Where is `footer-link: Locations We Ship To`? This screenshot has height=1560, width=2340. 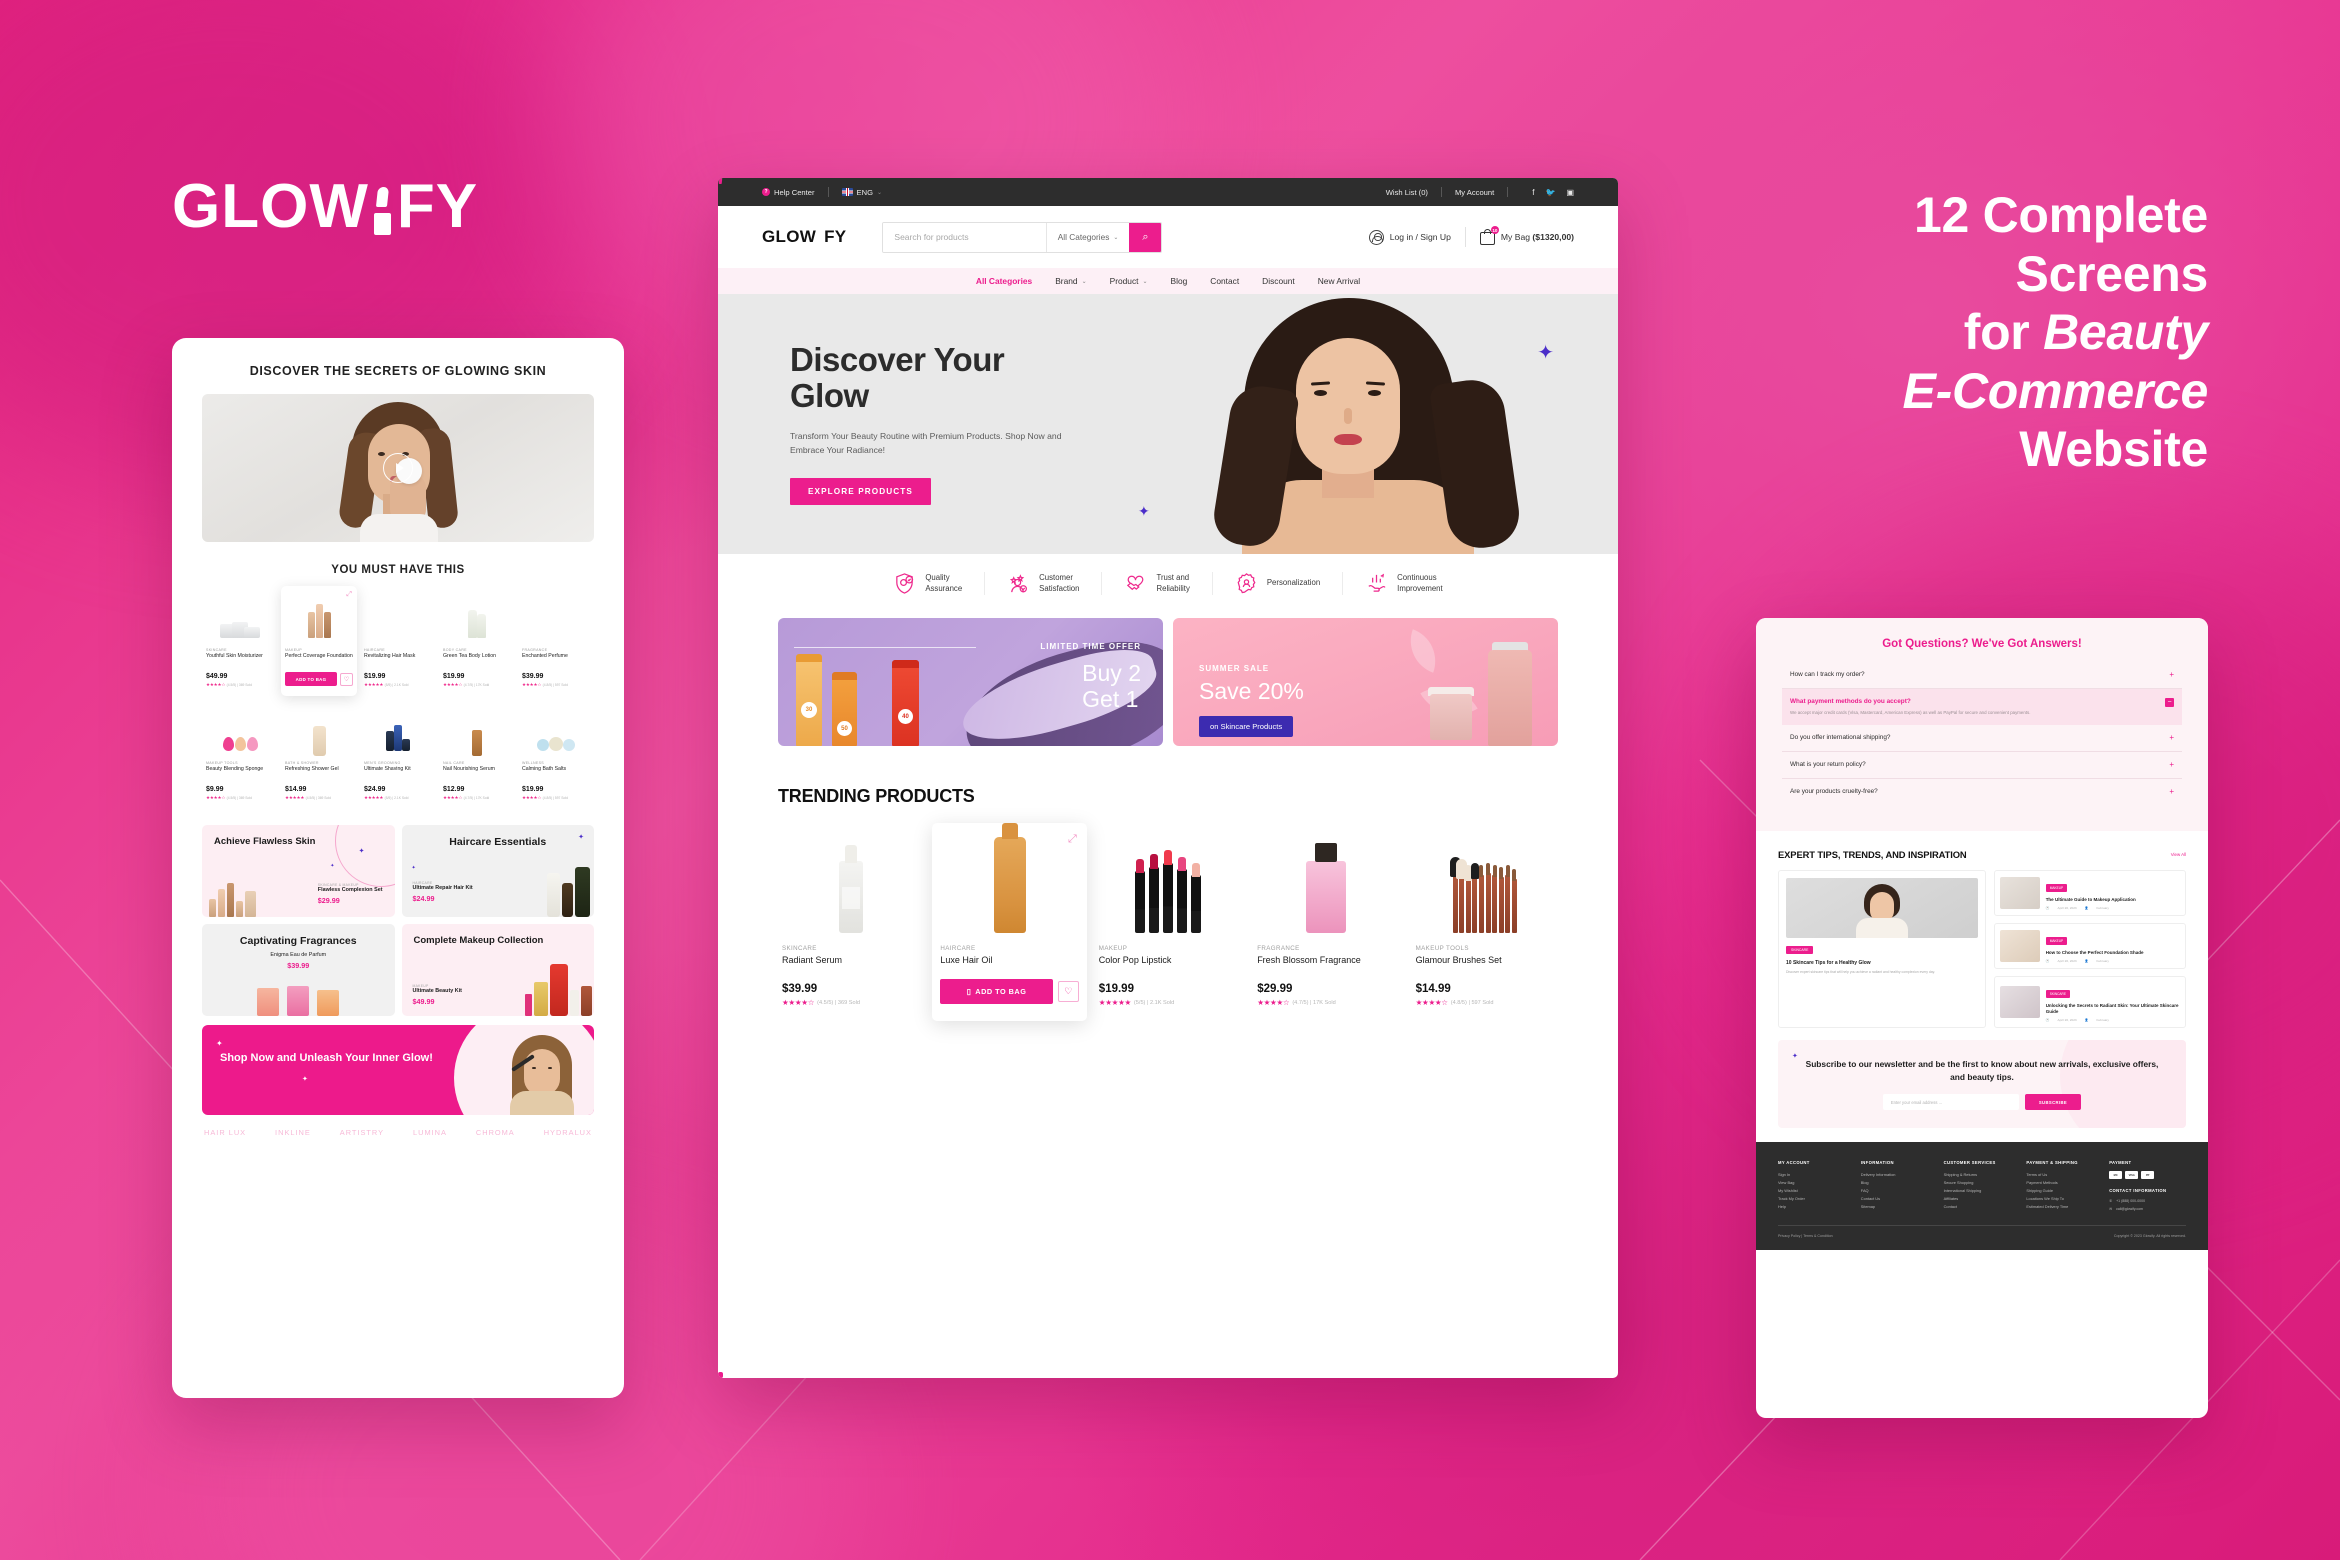
footer-link: Locations We Ship To is located at coordinates (2064, 1199).